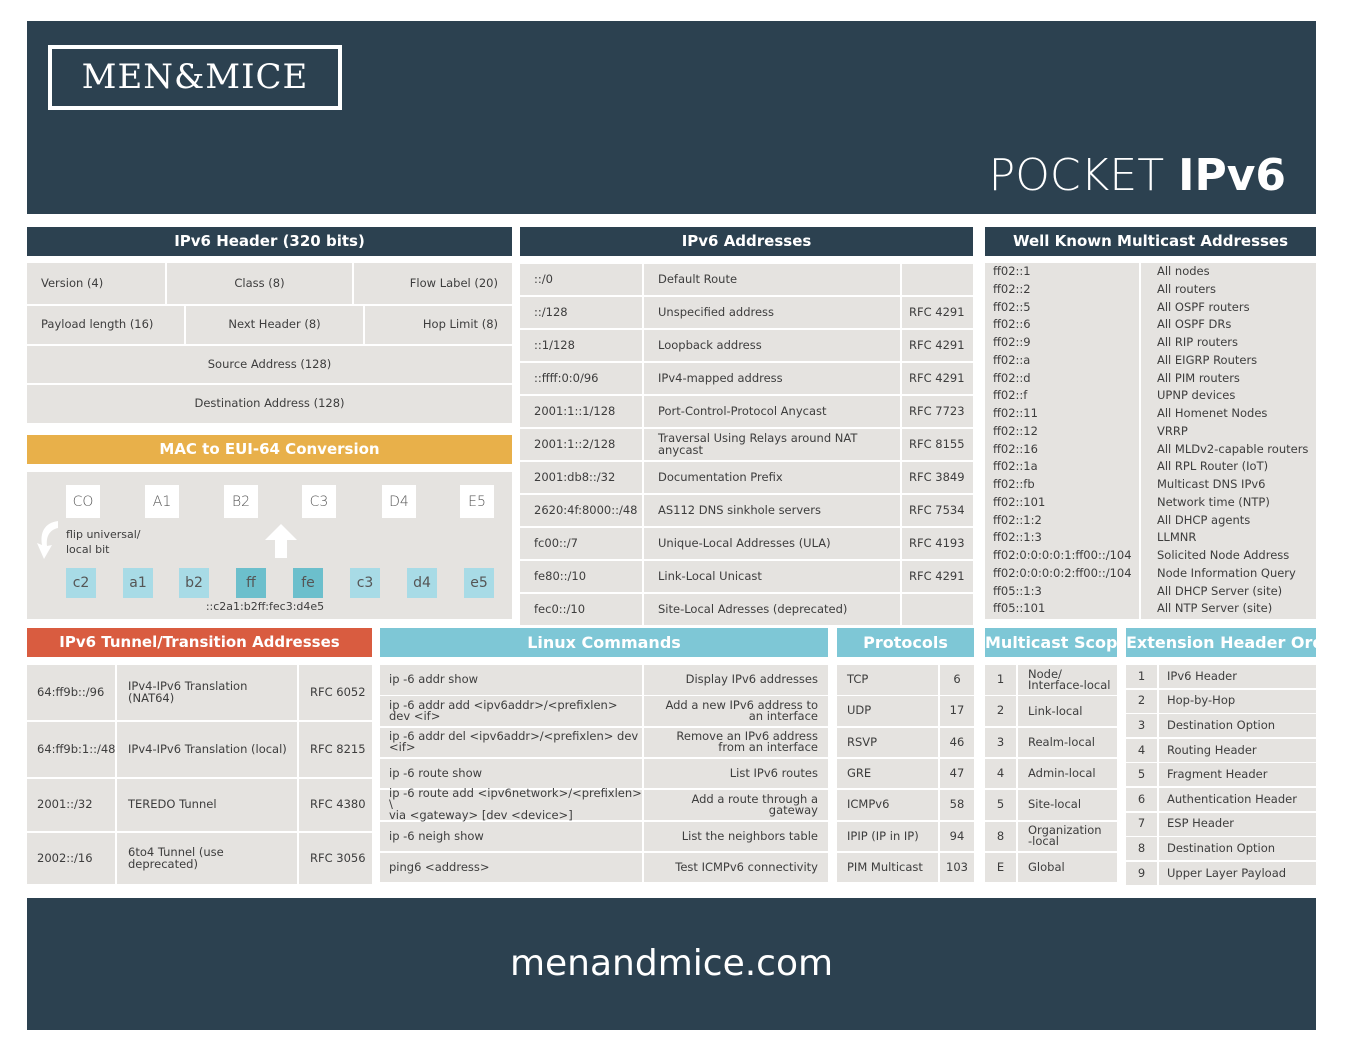 Image resolution: width=1350 pixels, height=1051 pixels. I want to click on command-description: Test ICMPv6 connectivity, so click(736, 867).